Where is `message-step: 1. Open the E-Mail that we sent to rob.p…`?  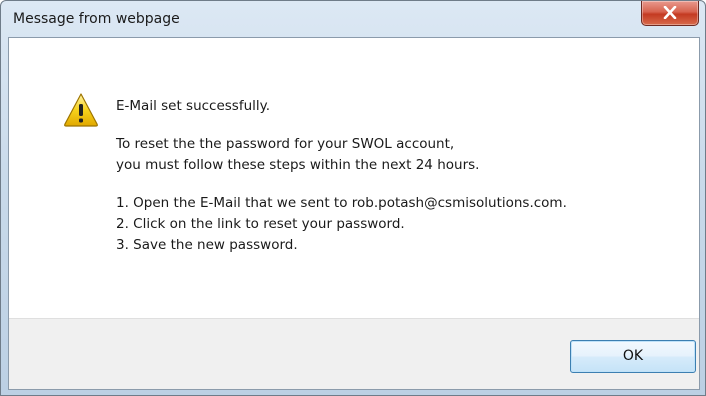 message-step: 1. Open the E-Mail that we sent to rob.p… is located at coordinates (341, 203).